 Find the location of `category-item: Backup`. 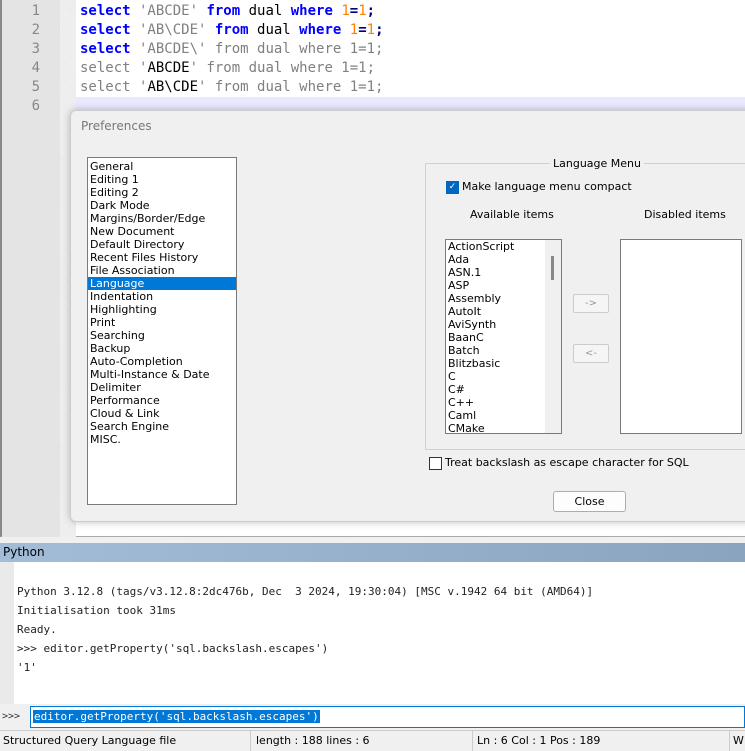

category-item: Backup is located at coordinates (162, 348).